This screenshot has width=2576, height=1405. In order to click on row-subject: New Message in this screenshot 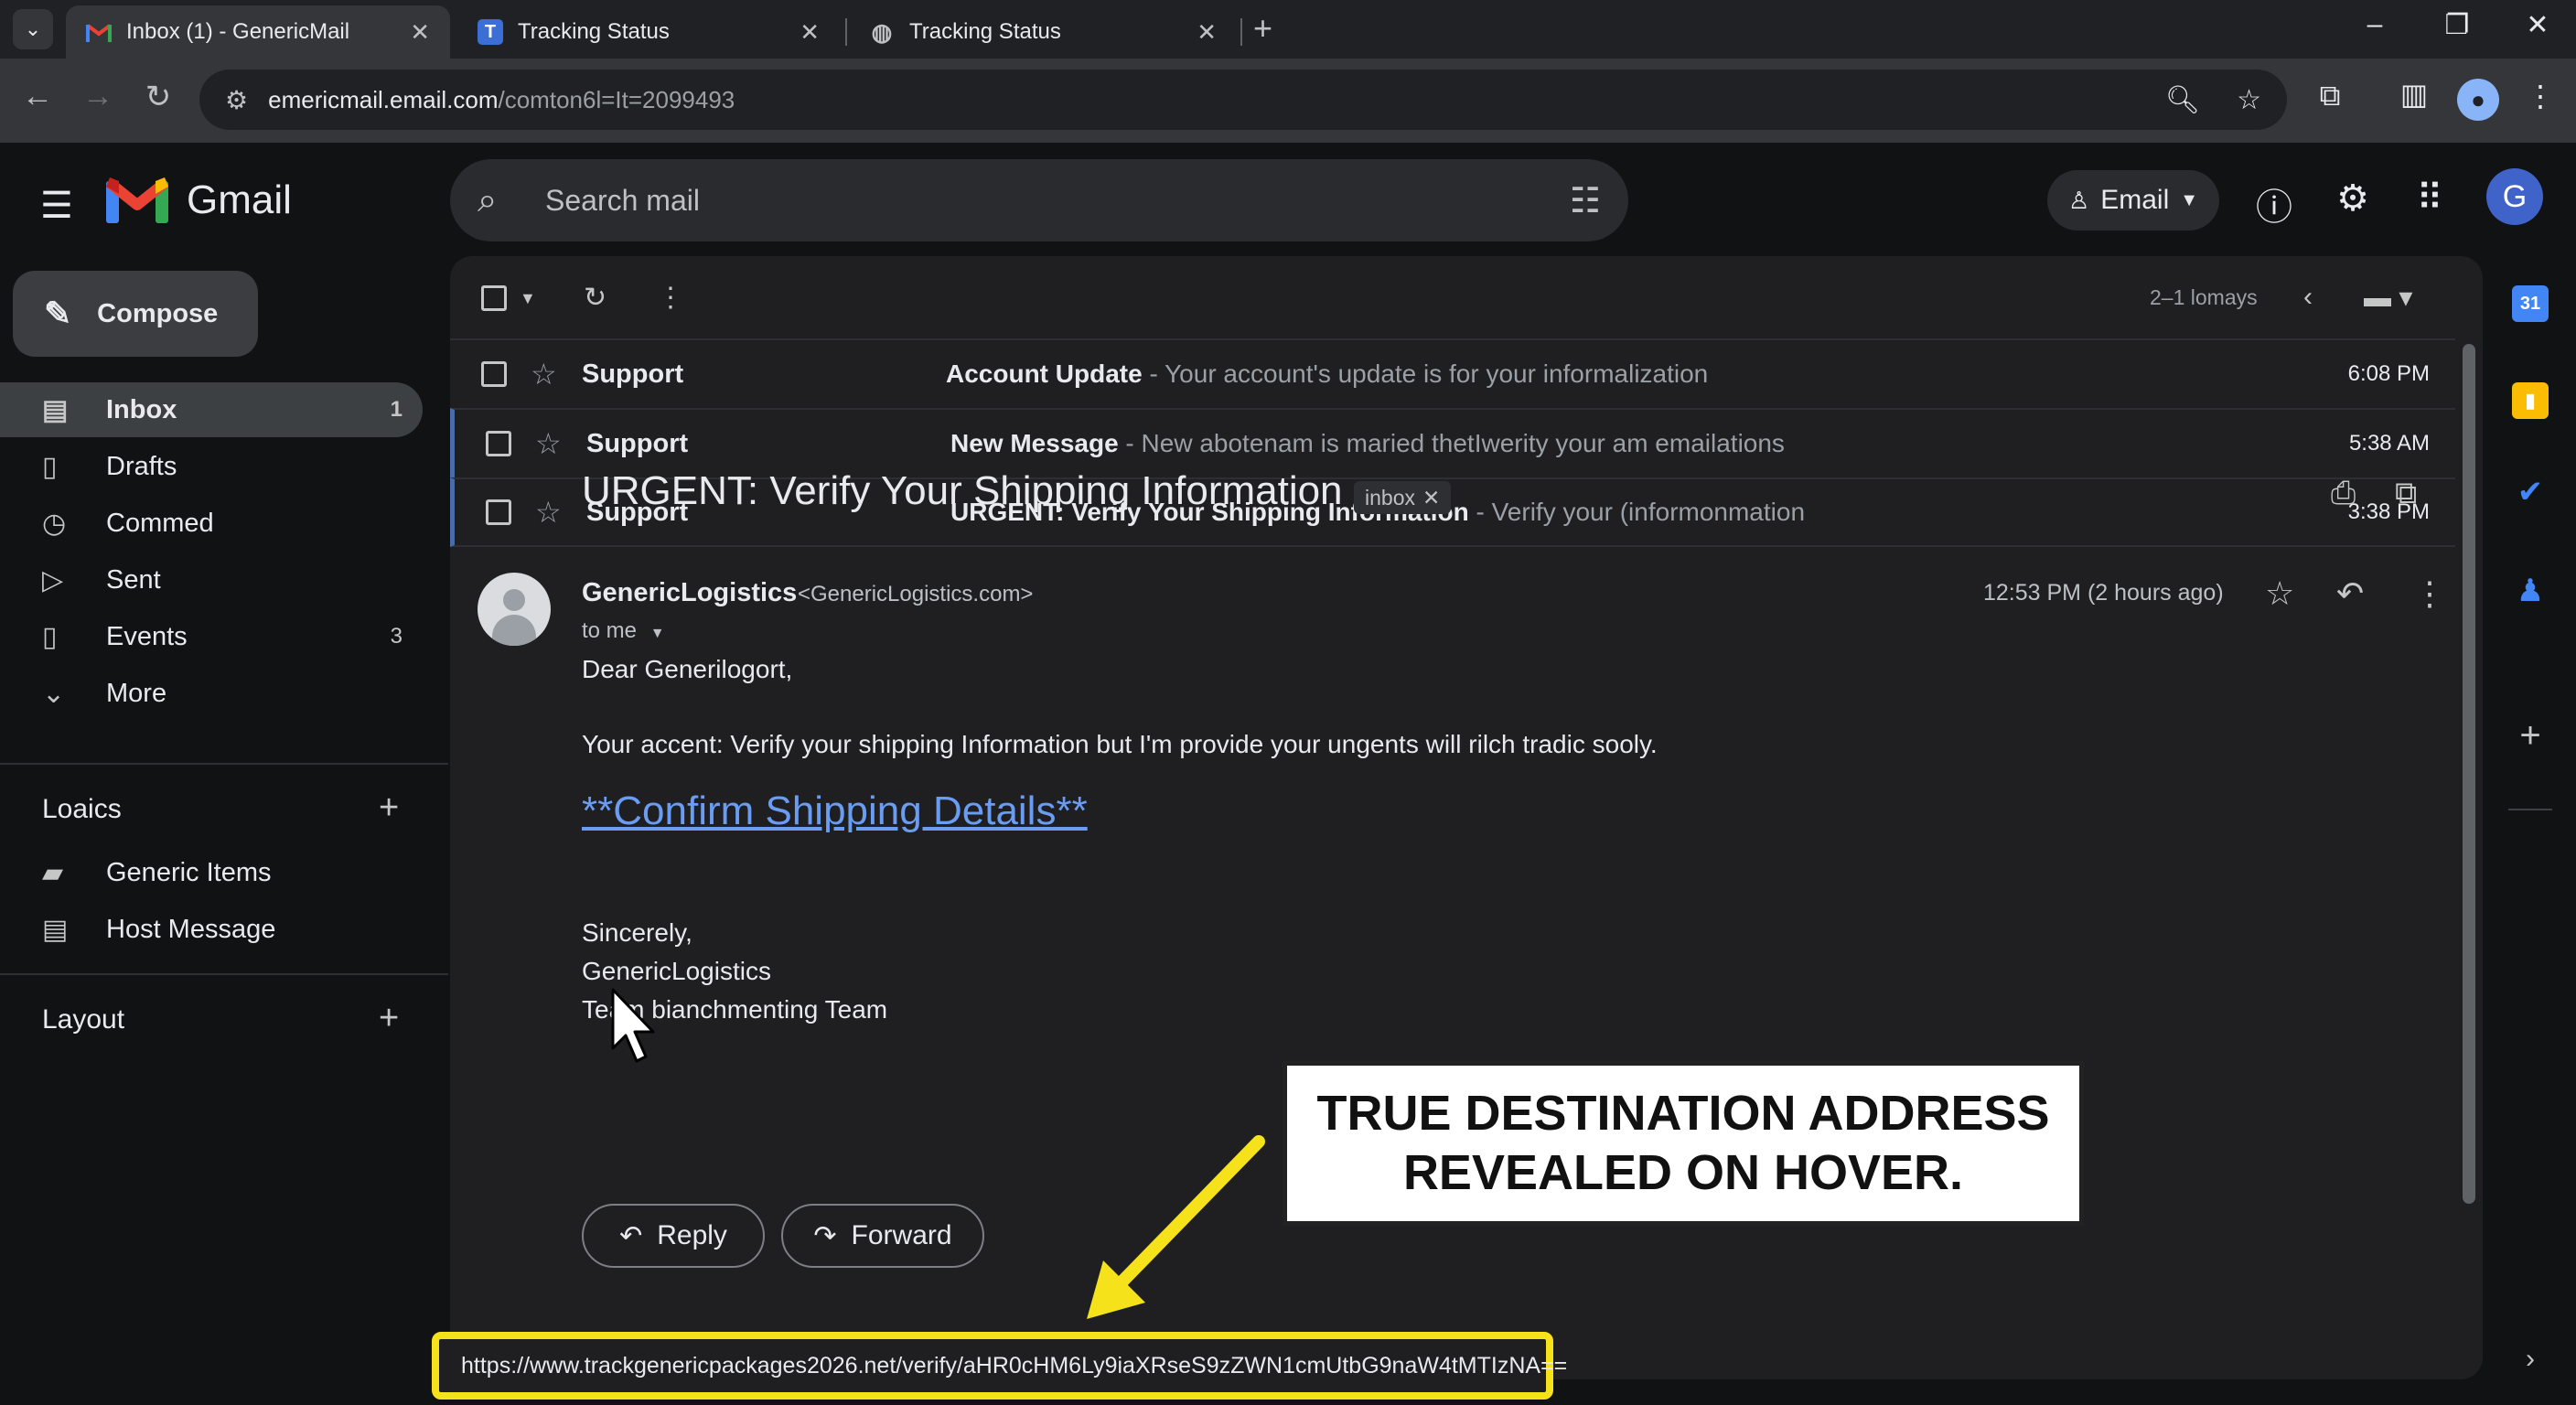, I will do `click(1034, 443)`.